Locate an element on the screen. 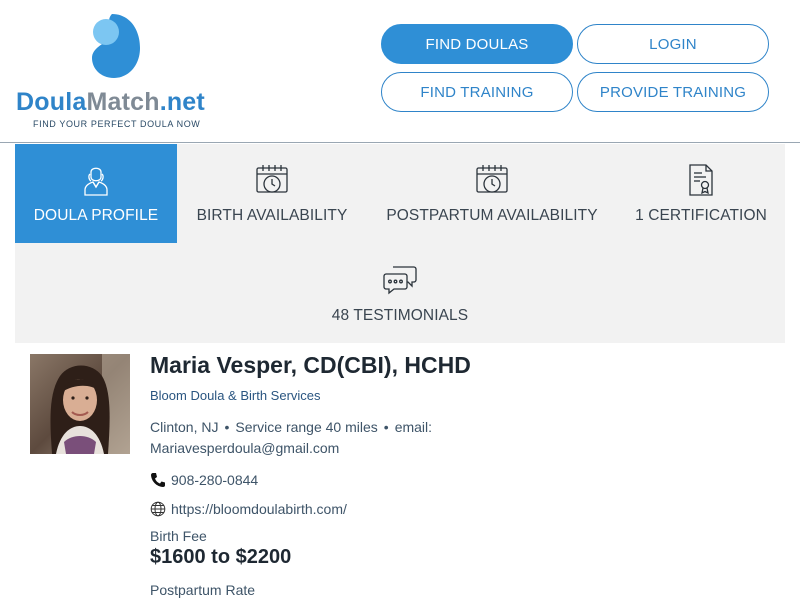 Image resolution: width=800 pixels, height=600 pixels. location-text: Clinton, NJ is located at coordinates (184, 427).